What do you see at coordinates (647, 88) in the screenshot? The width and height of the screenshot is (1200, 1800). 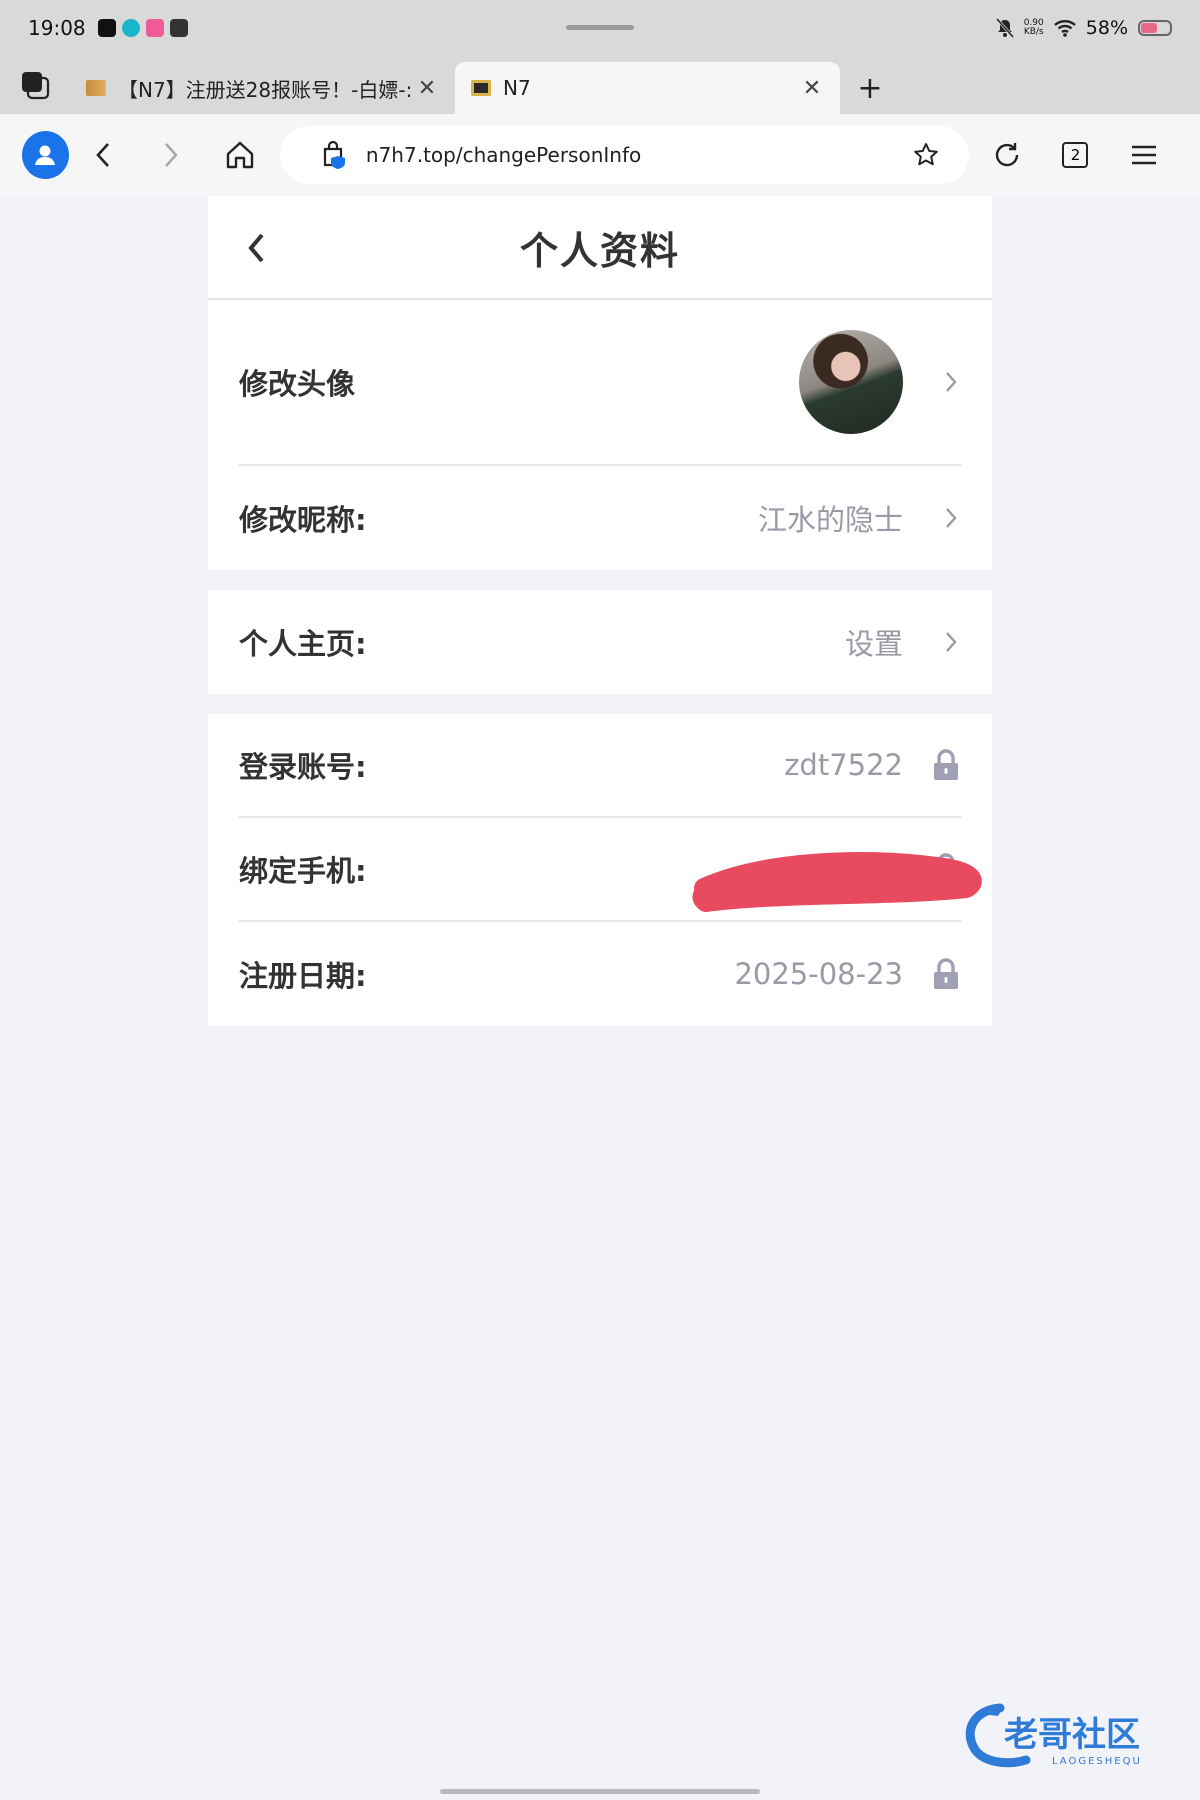 I see `tab-active: N7 ✕` at bounding box center [647, 88].